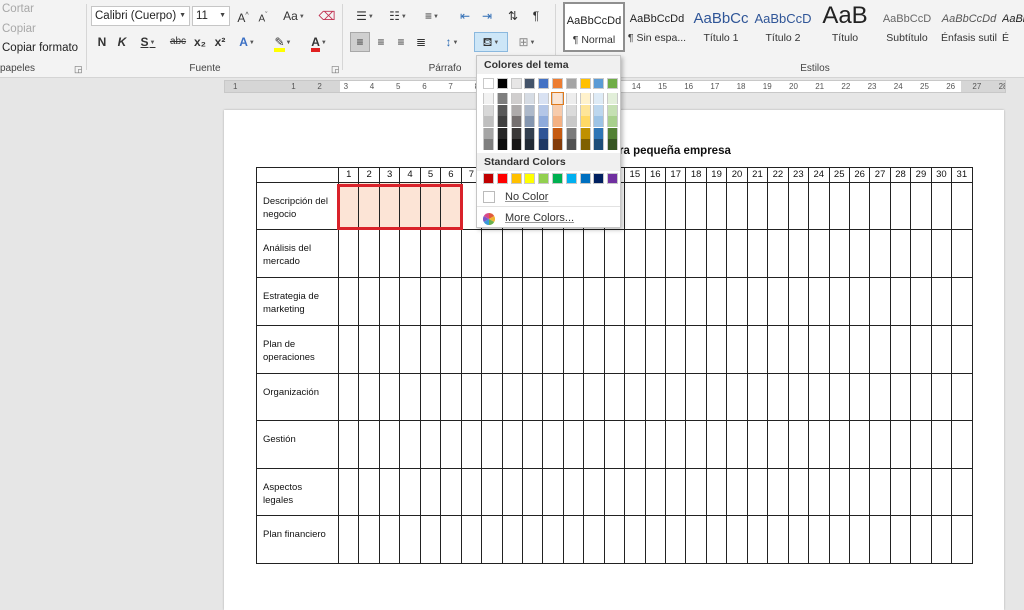  Describe the element at coordinates (571, 83) in the screenshot. I see `theme-color-swatch` at that location.